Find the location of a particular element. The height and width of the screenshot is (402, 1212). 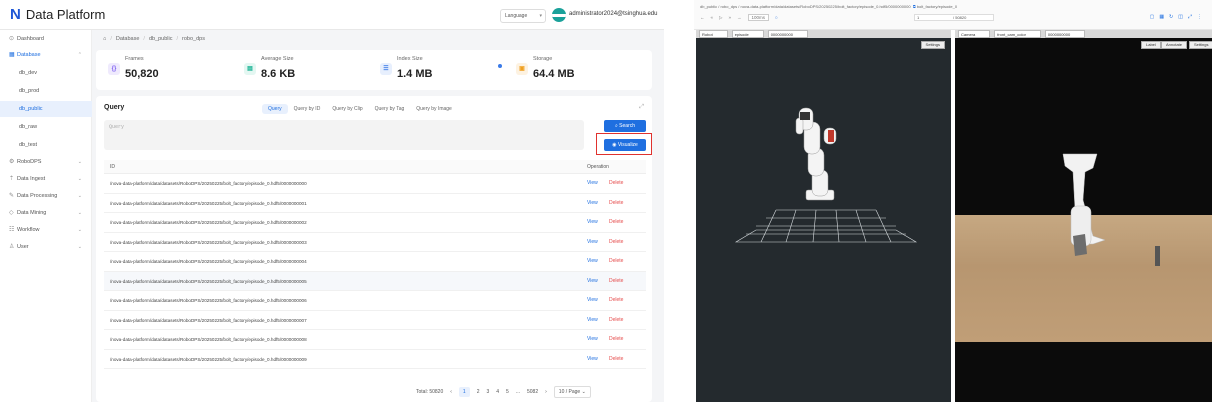

sidebar-item-database: ▦ Database ⌃ is located at coordinates (46, 55).